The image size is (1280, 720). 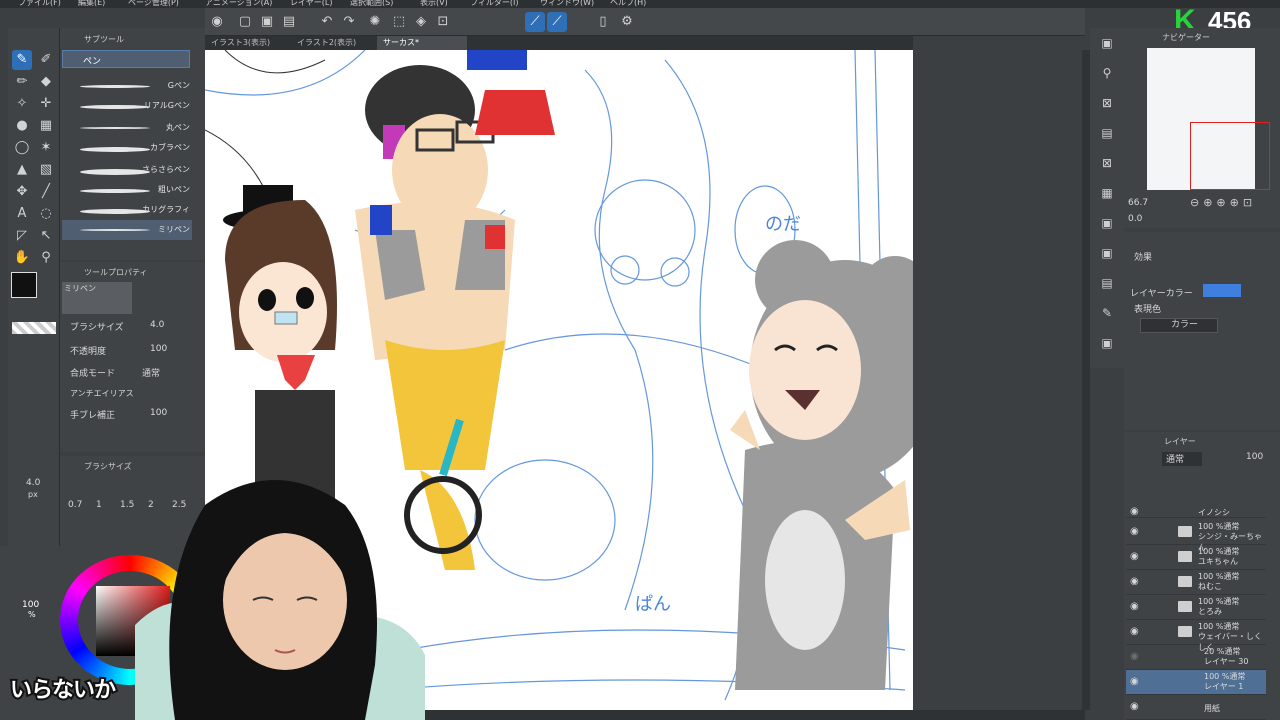 What do you see at coordinates (91, 4) in the screenshot?
I see `menu-edit: 編集(E)` at bounding box center [91, 4].